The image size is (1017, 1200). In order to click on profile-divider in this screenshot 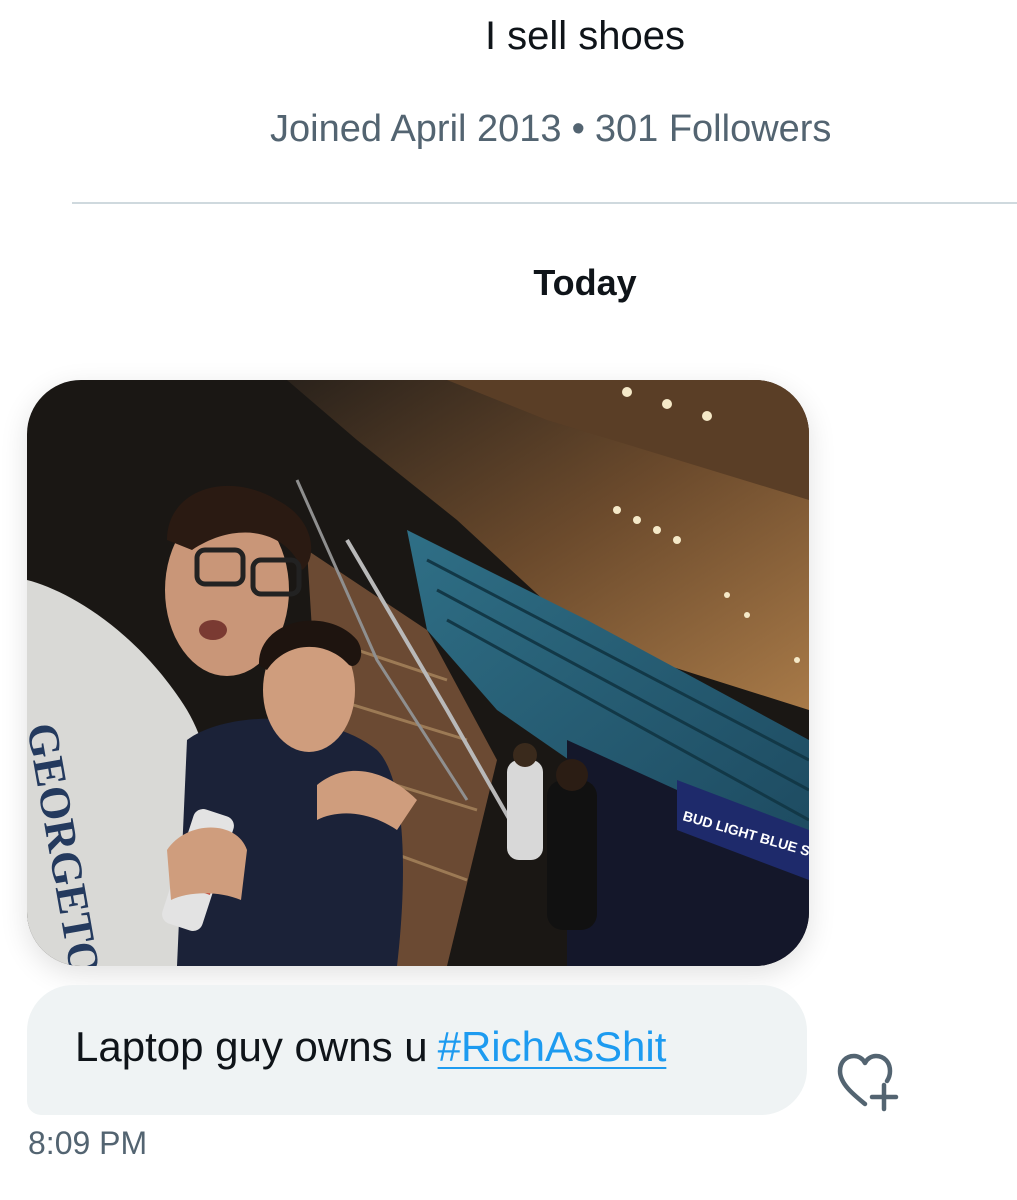, I will do `click(544, 203)`.